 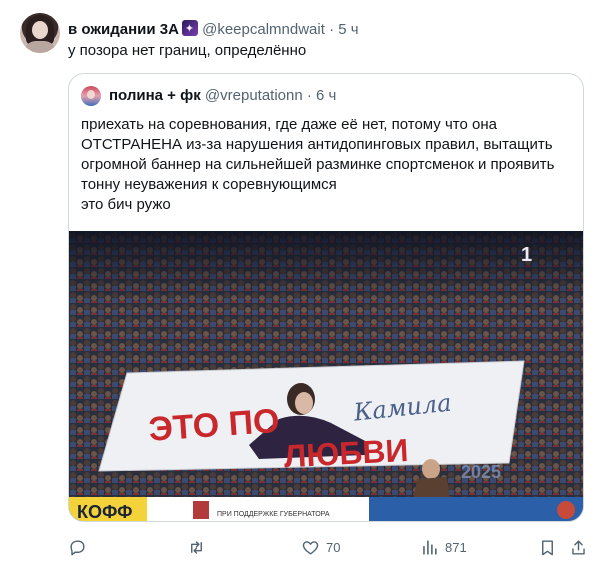 I want to click on retweet-icon, so click(x=196, y=547).